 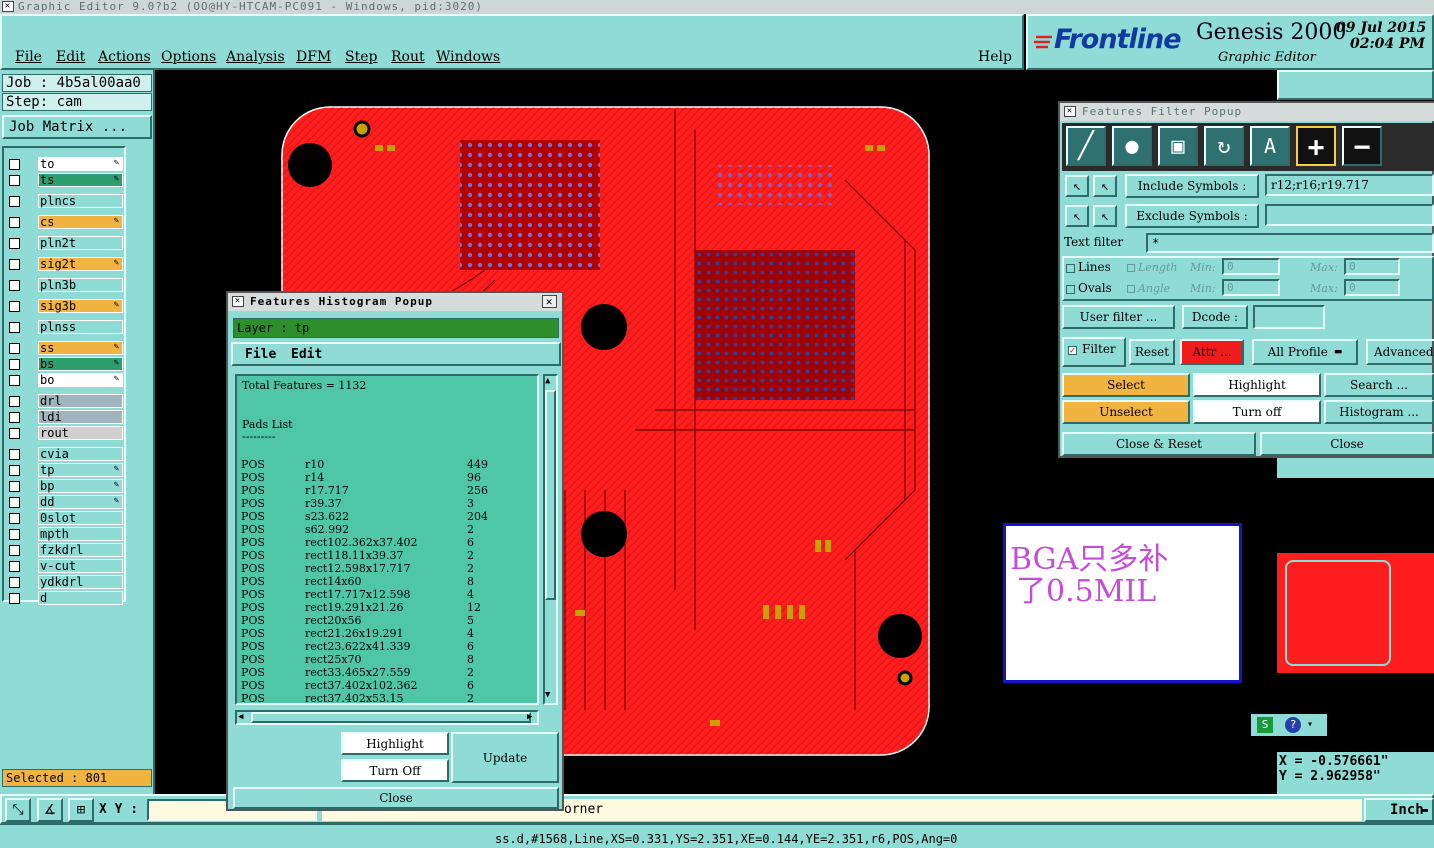 I want to click on layer-row: plncs, so click(x=64, y=201).